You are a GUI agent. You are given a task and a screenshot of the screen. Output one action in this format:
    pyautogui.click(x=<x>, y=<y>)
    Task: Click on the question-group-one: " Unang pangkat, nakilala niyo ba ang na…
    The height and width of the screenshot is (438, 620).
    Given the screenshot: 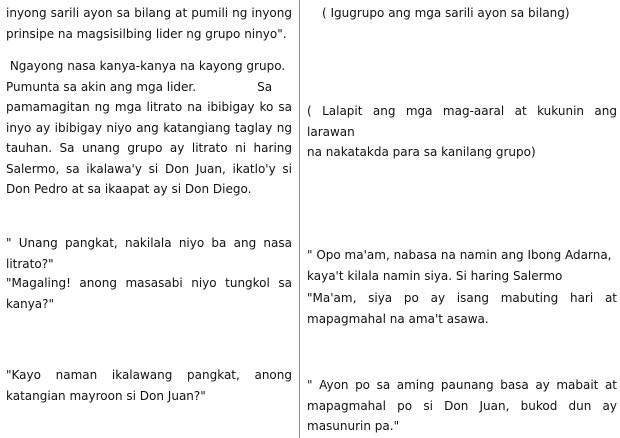 What is the action you would take?
    pyautogui.click(x=149, y=253)
    